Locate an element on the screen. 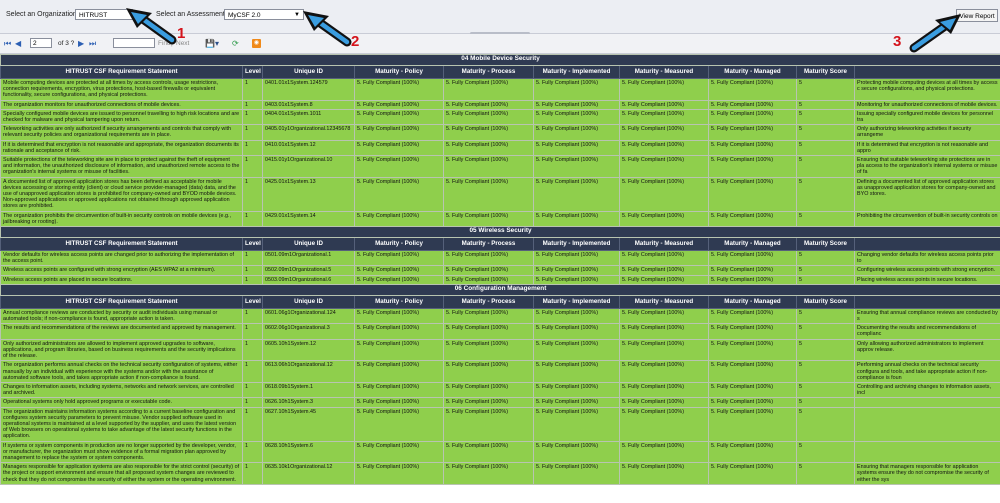 The height and width of the screenshot is (503, 1000). refresh-icon: ⟳ is located at coordinates (235, 43).